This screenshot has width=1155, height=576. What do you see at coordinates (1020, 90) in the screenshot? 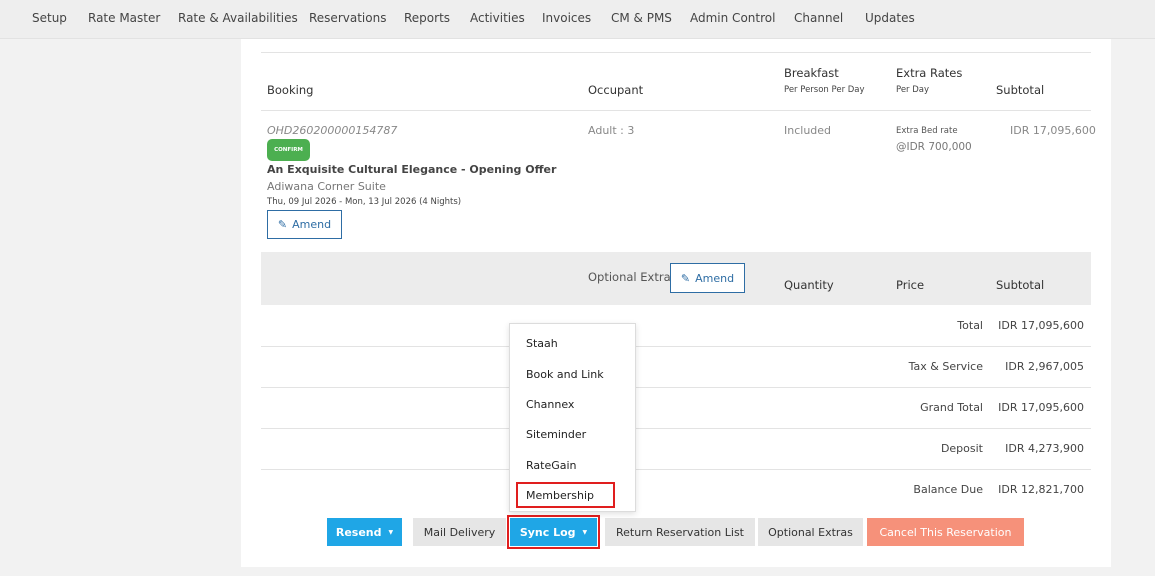
I see `header-subtotal: Subtotal` at bounding box center [1020, 90].